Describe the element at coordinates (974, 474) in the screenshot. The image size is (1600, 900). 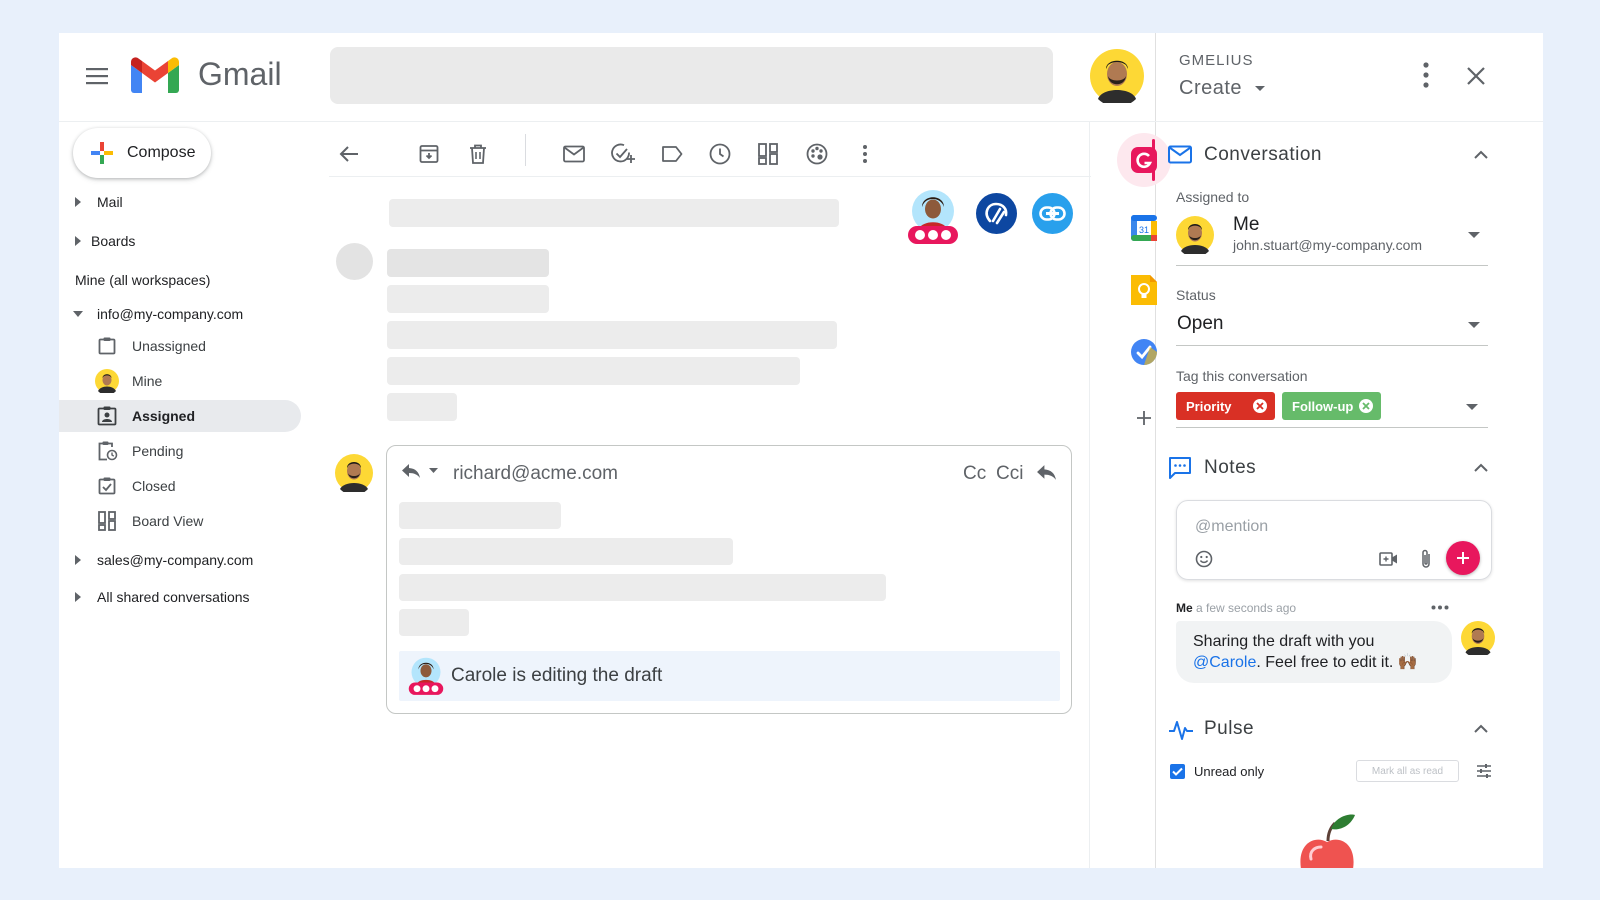
I see `cc-button: Cc` at that location.